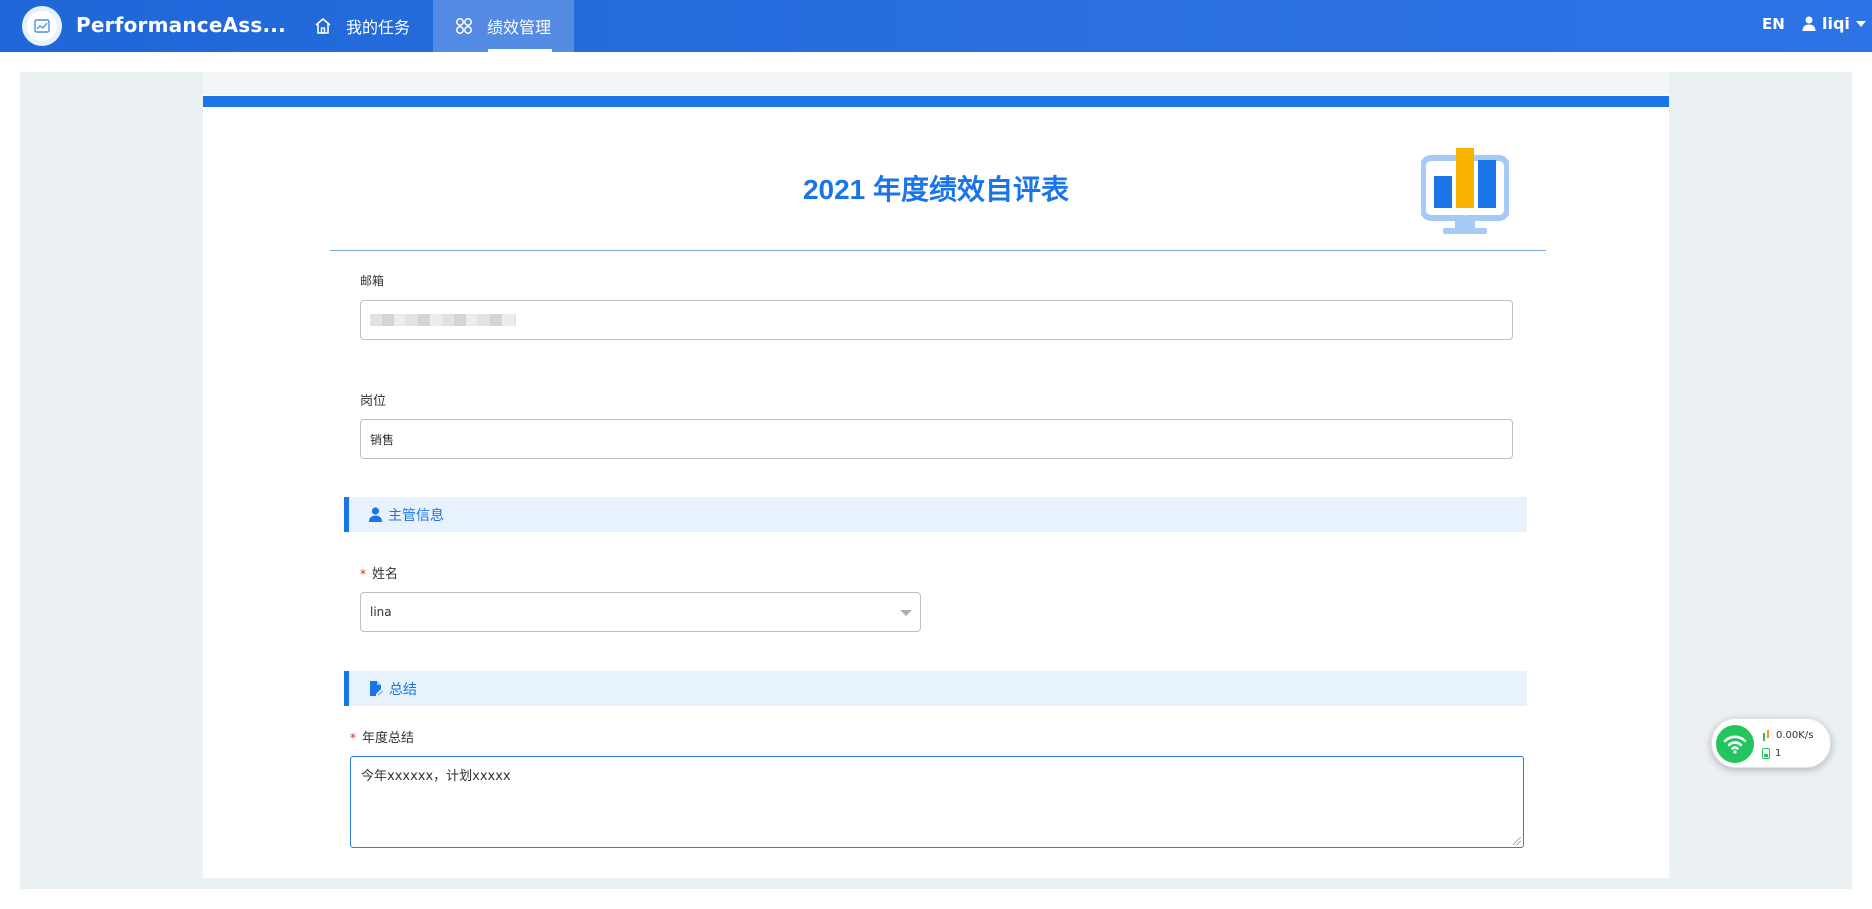 This screenshot has height=909, width=1872. What do you see at coordinates (1778, 753) in the screenshot?
I see `connected-device-count: 1` at bounding box center [1778, 753].